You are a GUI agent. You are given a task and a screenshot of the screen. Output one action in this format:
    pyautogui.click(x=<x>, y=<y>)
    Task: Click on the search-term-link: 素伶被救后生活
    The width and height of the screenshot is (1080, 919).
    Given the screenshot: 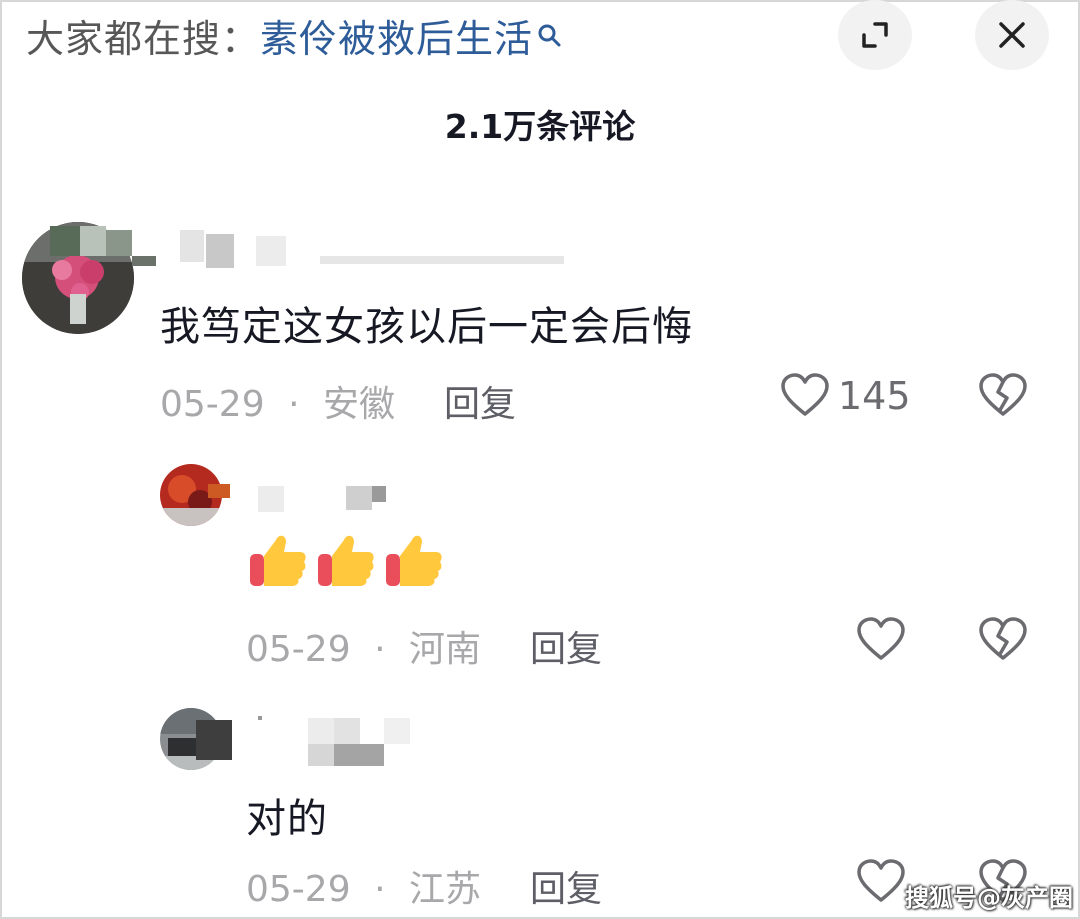 What is the action you would take?
    pyautogui.click(x=396, y=35)
    